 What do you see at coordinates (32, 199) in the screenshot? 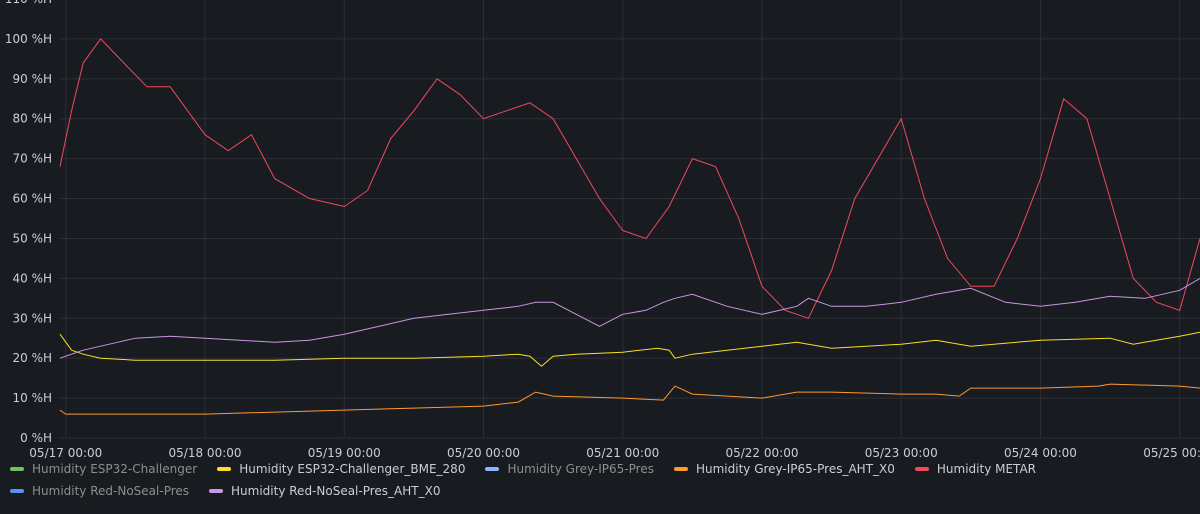
I see `y-tick-label: 60 %H` at bounding box center [32, 199].